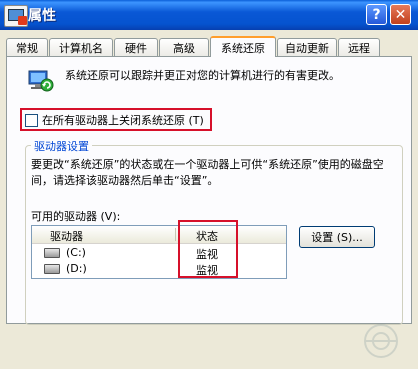 The height and width of the screenshot is (369, 418). I want to click on close-button: ✕, so click(400, 14).